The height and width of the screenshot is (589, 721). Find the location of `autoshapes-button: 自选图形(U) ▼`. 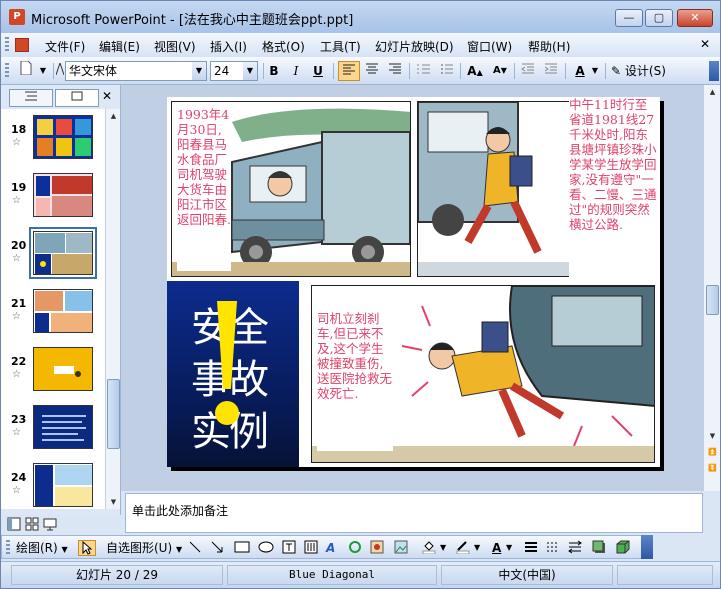

autoshapes-button: 自选图形(U) ▼ is located at coordinates (144, 548).